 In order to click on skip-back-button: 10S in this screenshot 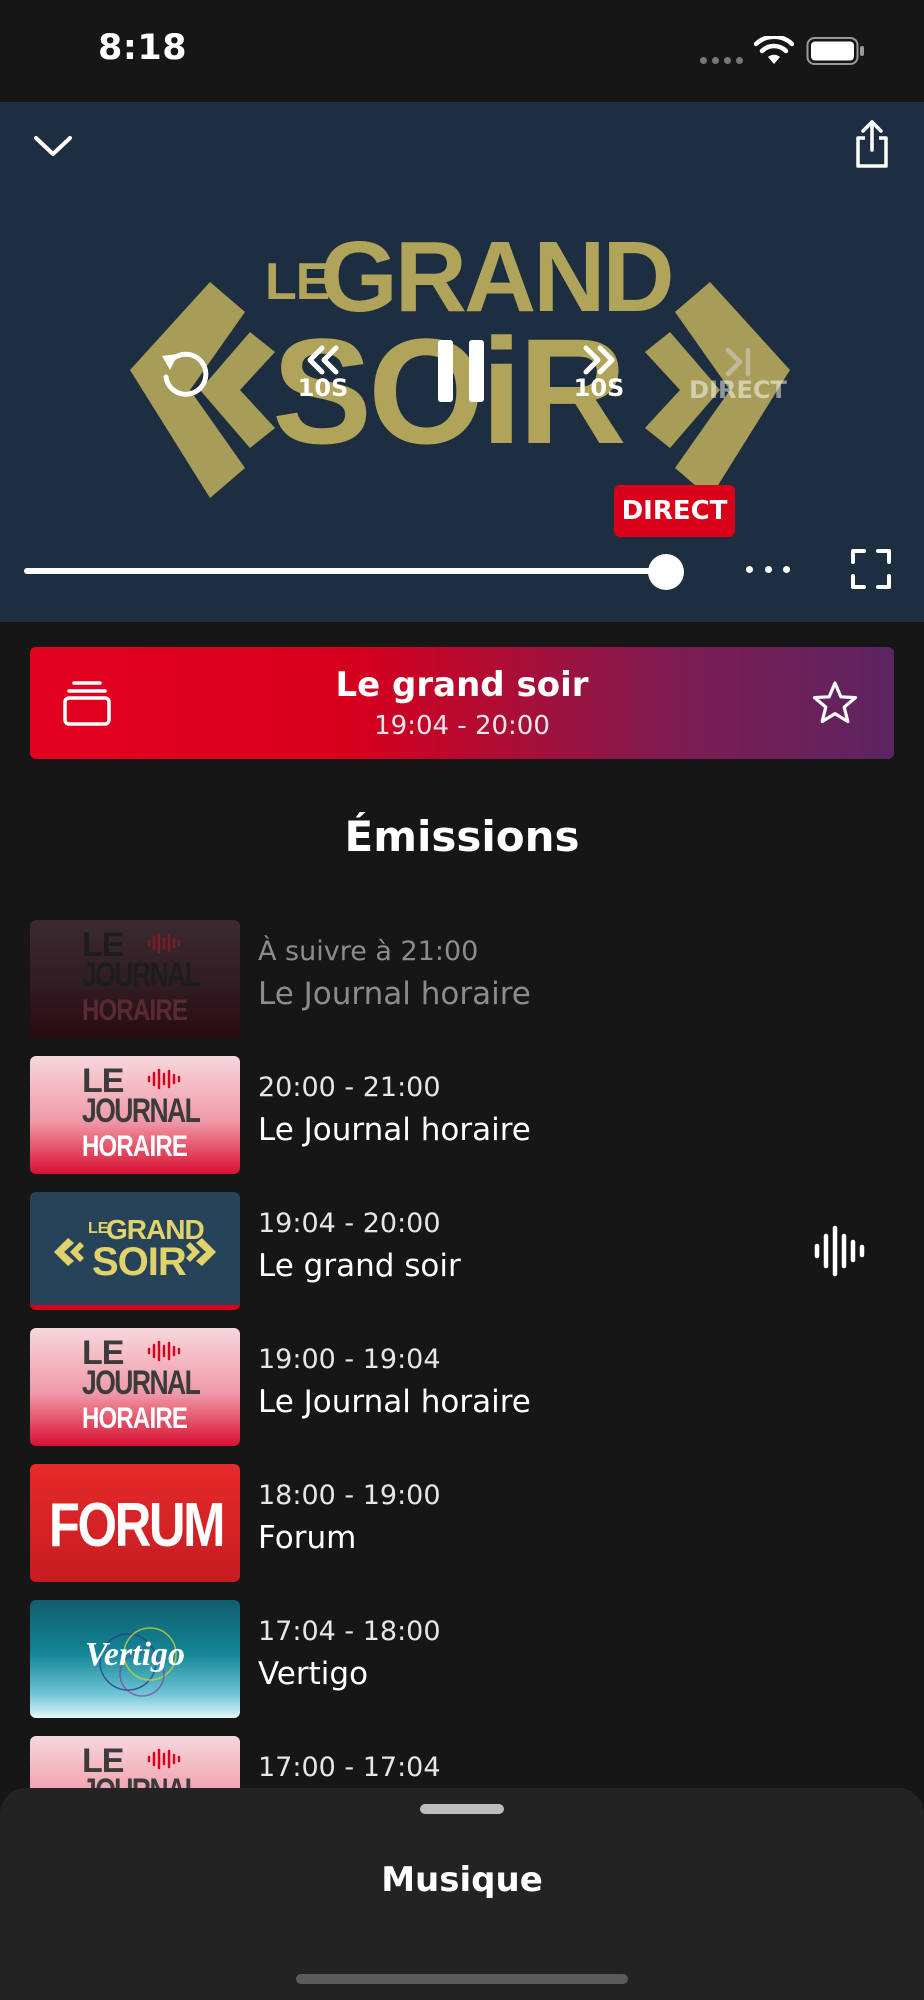, I will do `click(323, 372)`.